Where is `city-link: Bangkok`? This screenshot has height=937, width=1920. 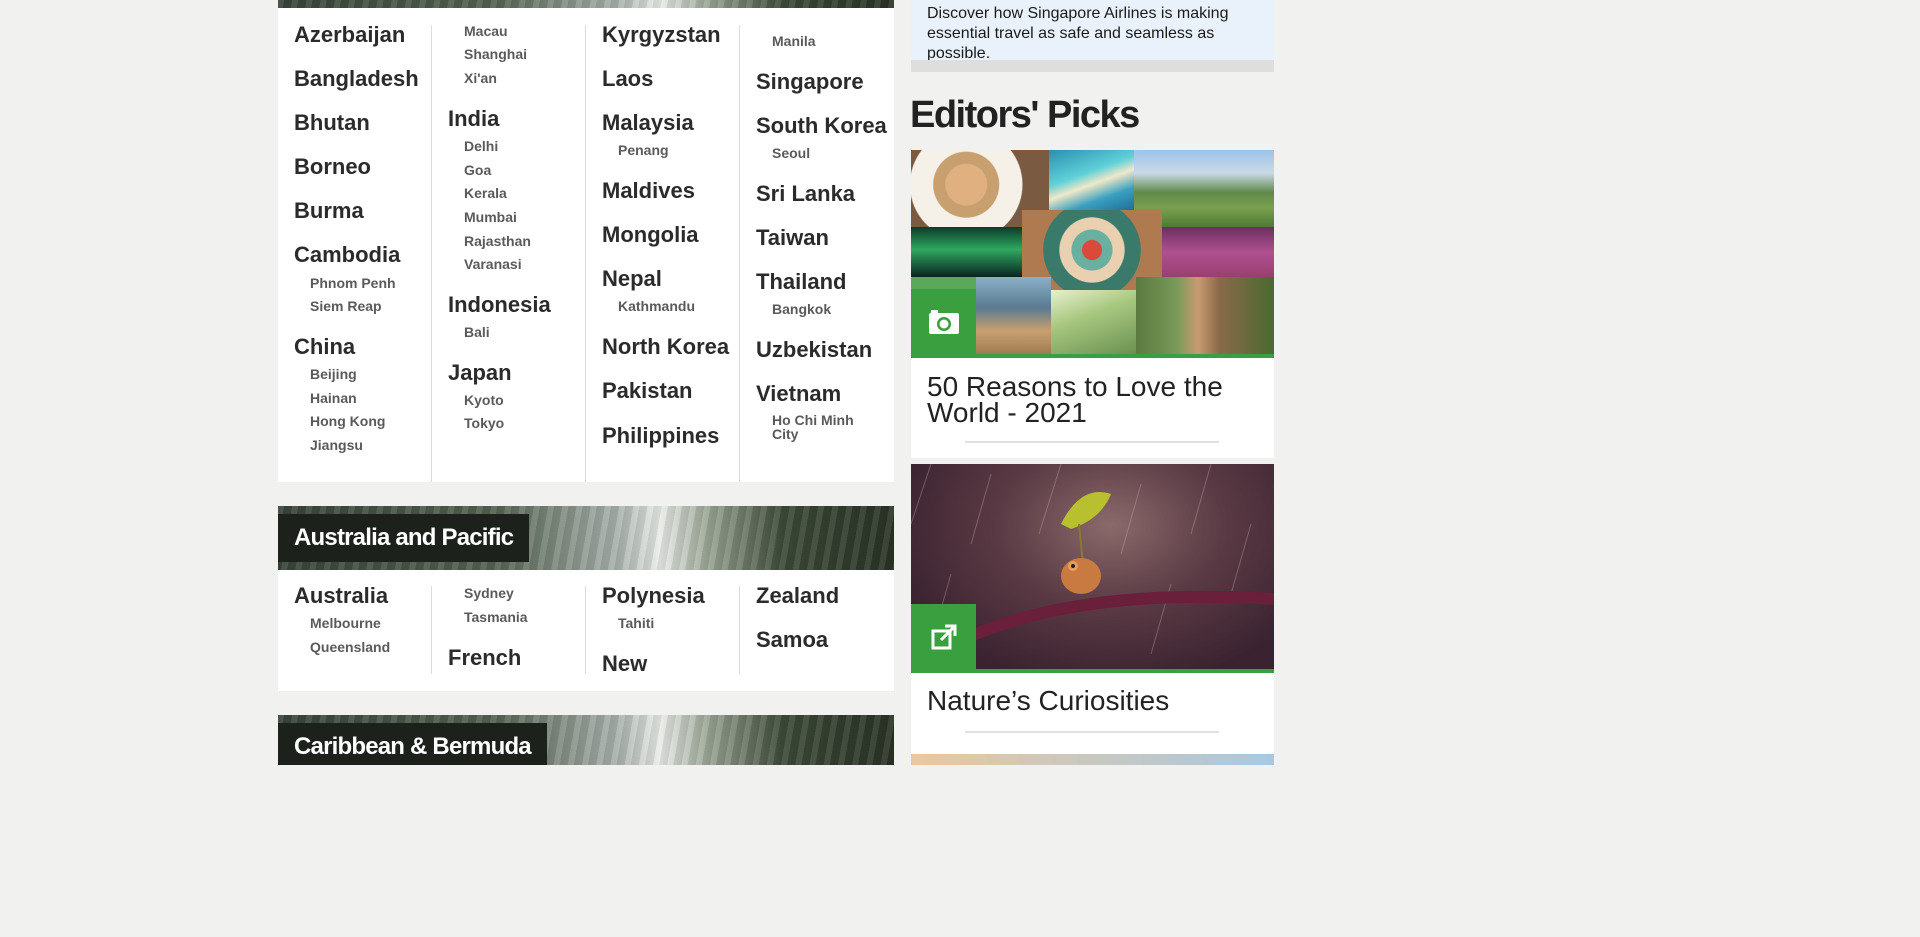 city-link: Bangkok is located at coordinates (801, 309).